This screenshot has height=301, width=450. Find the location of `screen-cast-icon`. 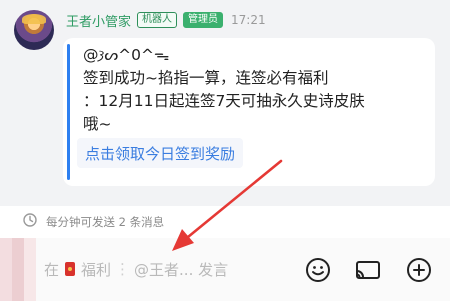

screen-cast-icon is located at coordinates (368, 270).